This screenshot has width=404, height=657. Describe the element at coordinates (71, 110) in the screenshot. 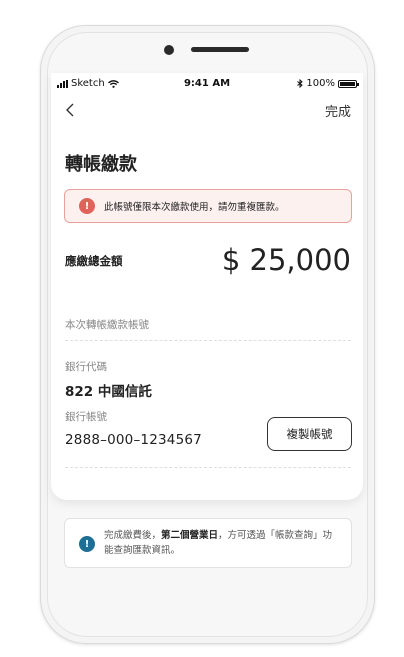

I see `back-chevron-icon` at that location.